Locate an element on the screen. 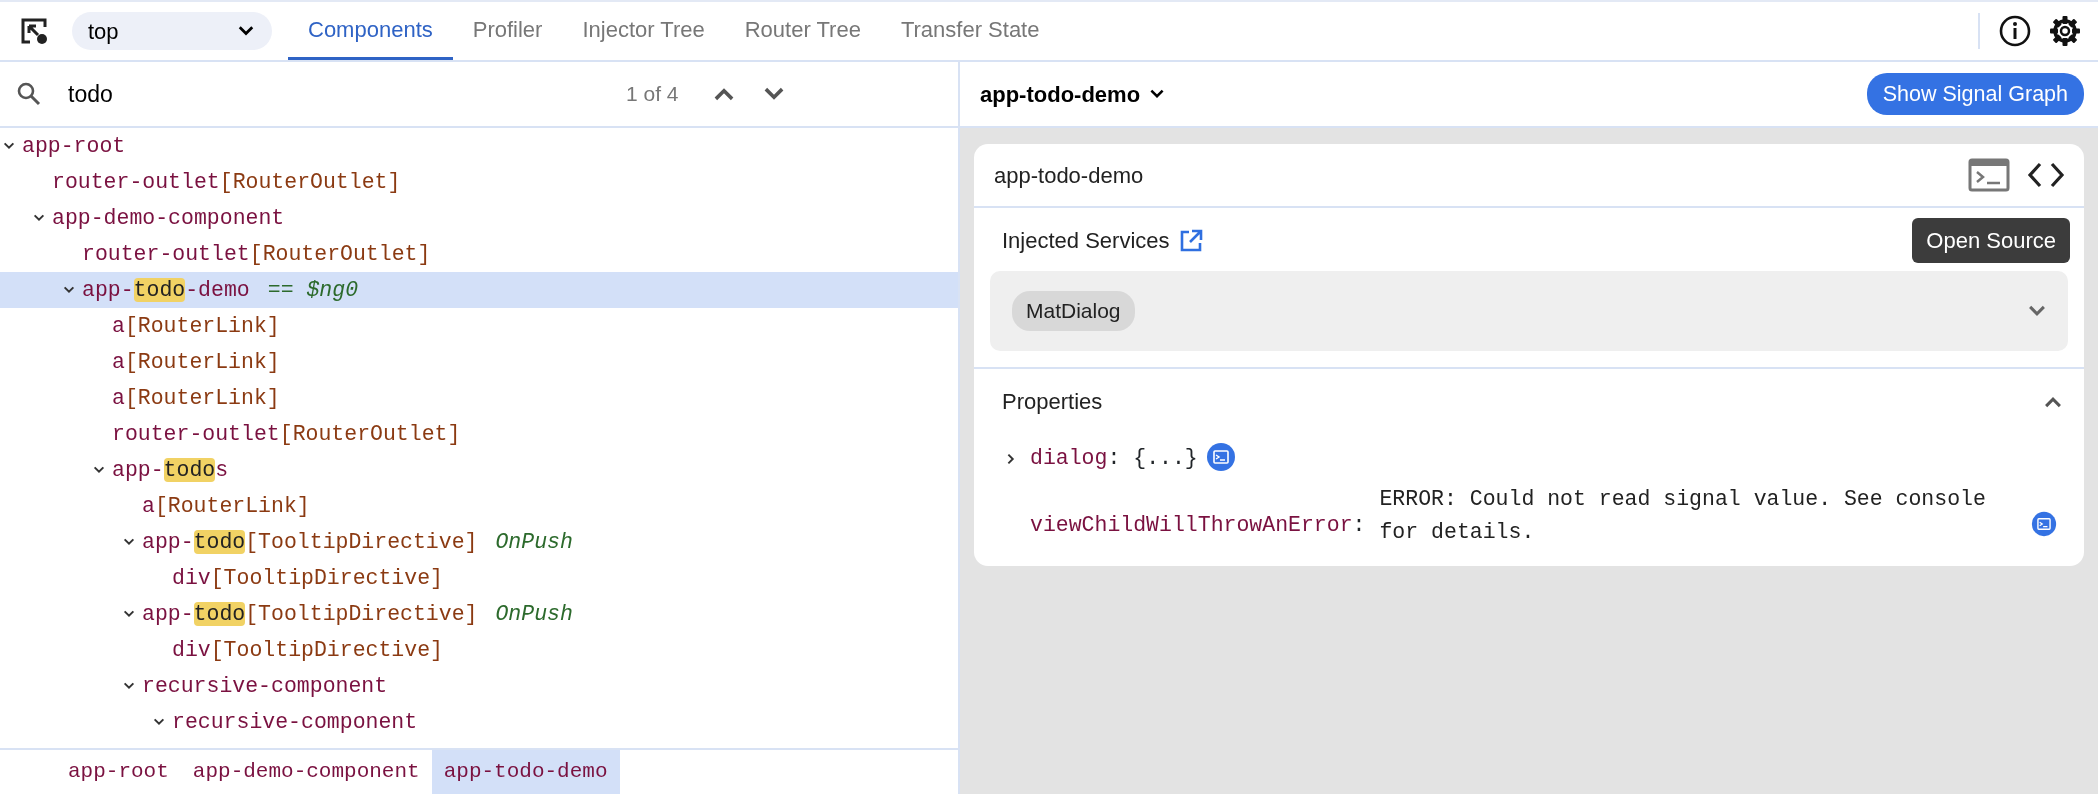 The width and height of the screenshot is (2098, 796). property-value: ERROR: Could not read signal value. See console for details. is located at coordinates (1683, 516).